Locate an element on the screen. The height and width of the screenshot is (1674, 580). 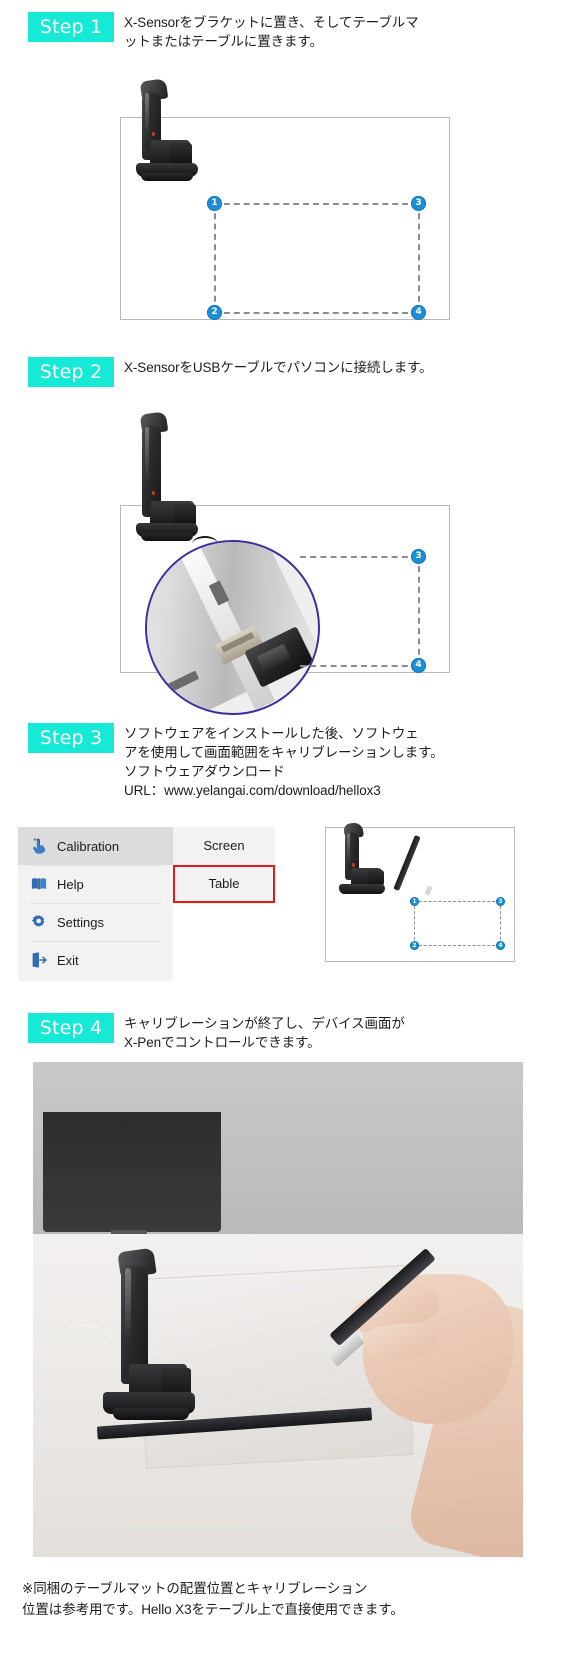
touch-hand-icon is located at coordinates (39, 846).